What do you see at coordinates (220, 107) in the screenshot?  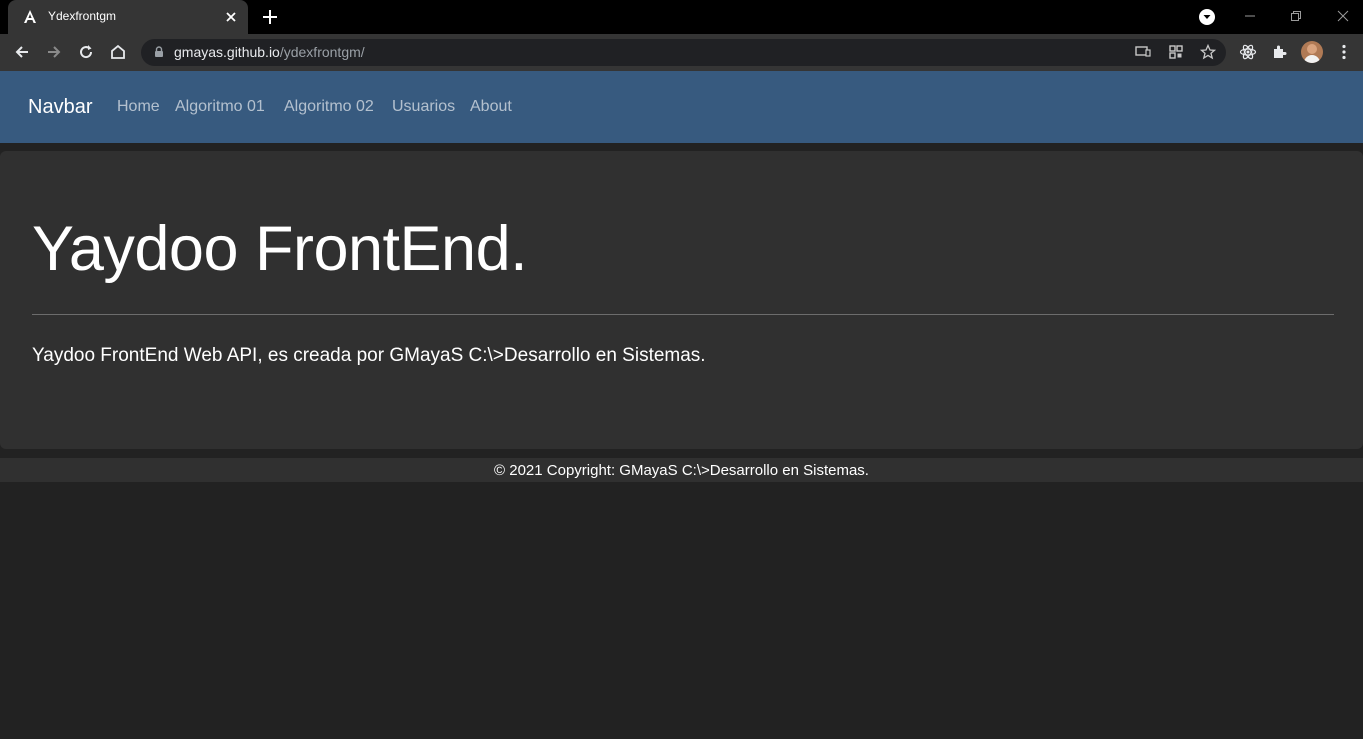 I see `nav-link-algoritmo-01: Algoritmo 01` at bounding box center [220, 107].